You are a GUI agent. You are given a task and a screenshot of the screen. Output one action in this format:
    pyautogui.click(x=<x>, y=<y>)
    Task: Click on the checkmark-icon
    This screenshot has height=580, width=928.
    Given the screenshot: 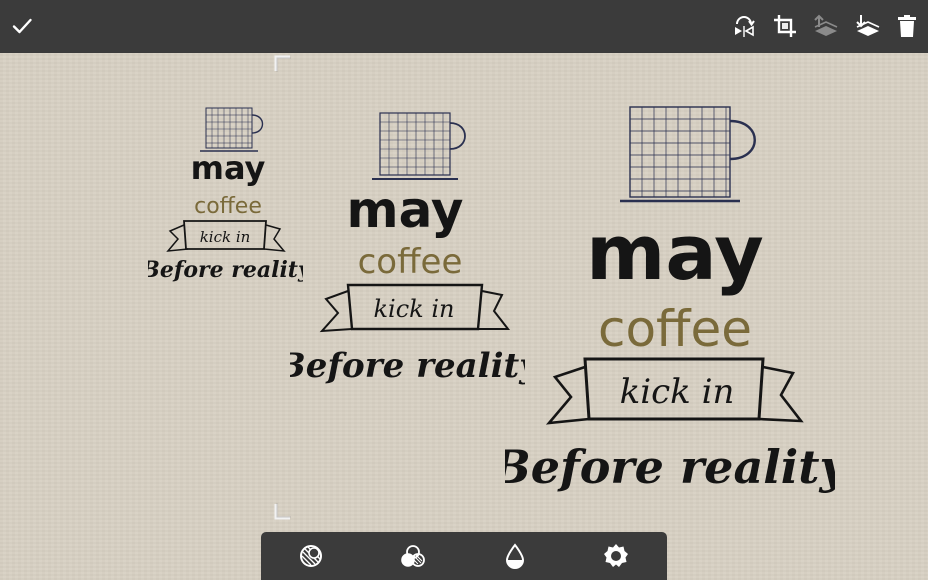 What is the action you would take?
    pyautogui.click(x=22, y=26)
    